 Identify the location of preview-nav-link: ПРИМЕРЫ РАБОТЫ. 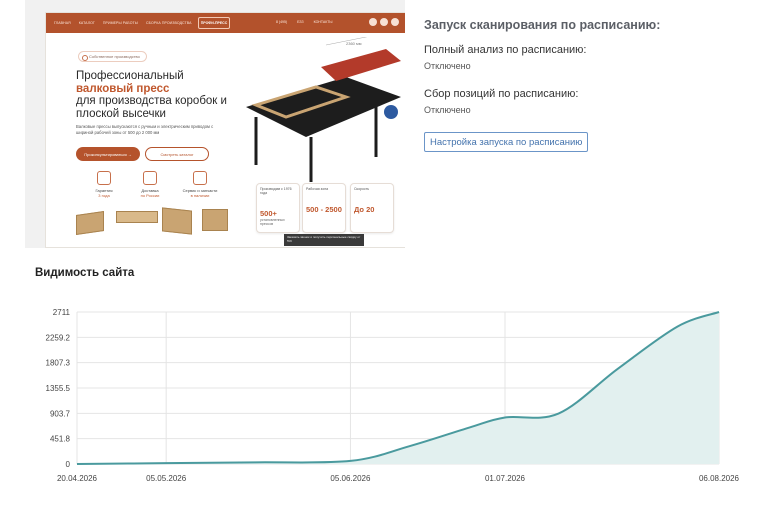
(120, 23).